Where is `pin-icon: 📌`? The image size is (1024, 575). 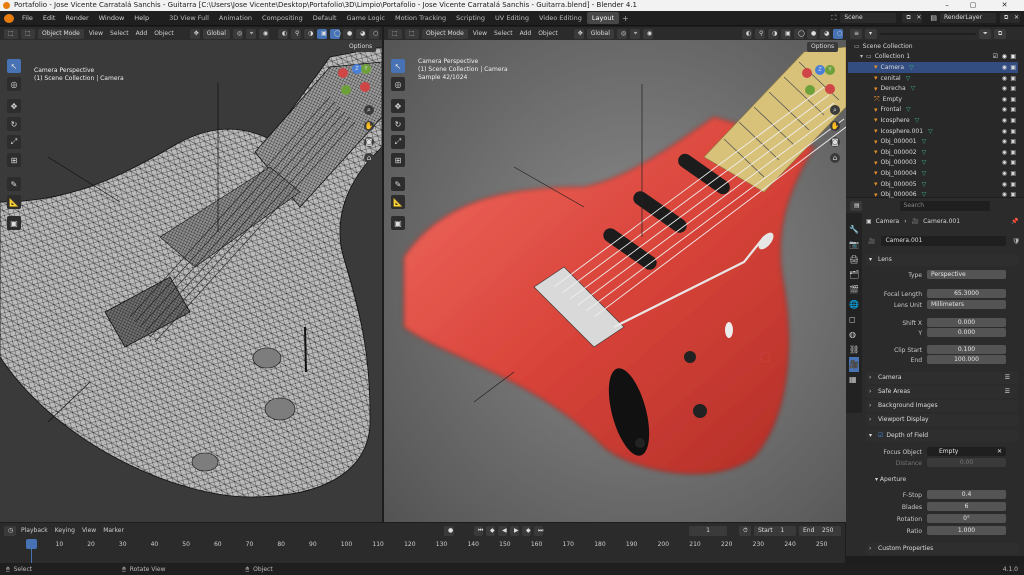 pin-icon: 📌 is located at coordinates (1014, 221).